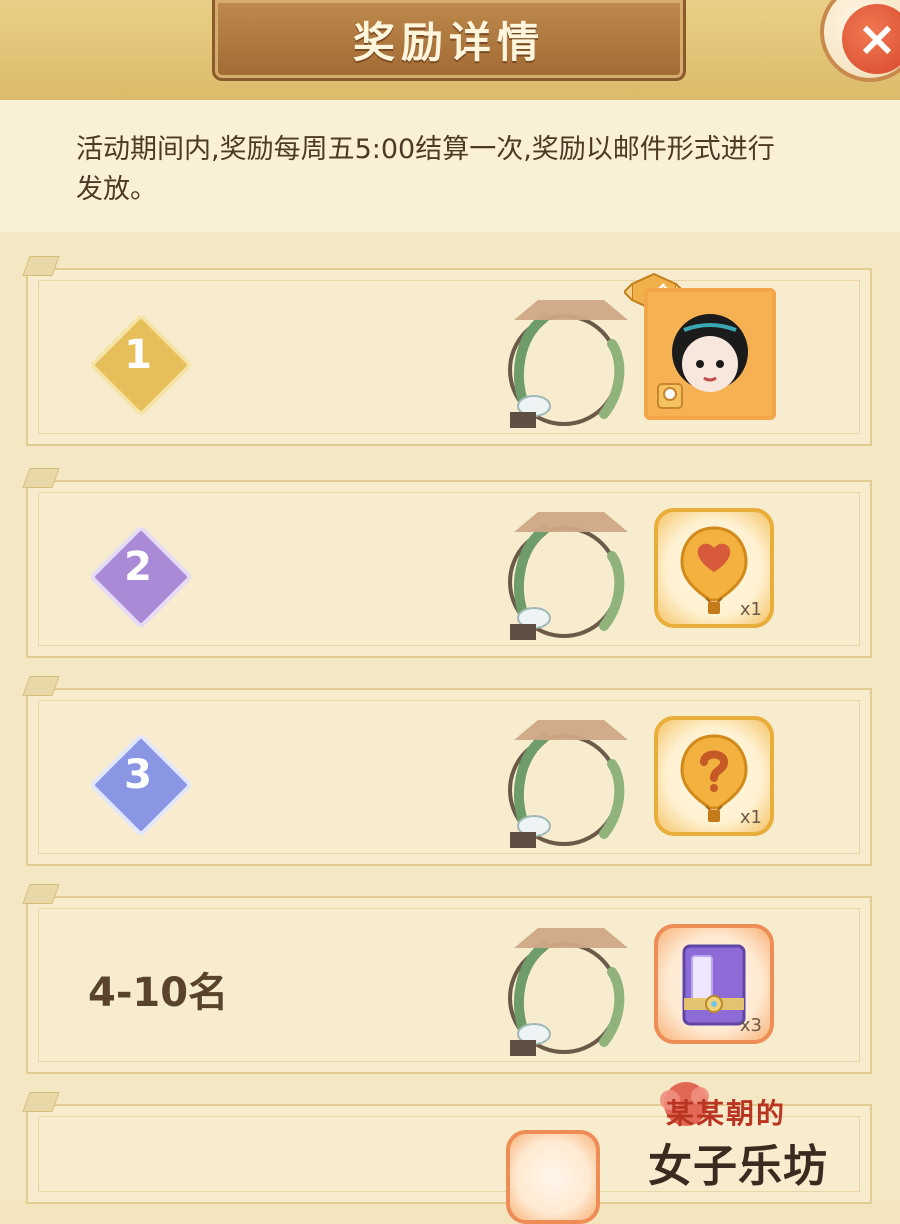 This screenshot has width=900, height=1224. Describe the element at coordinates (871, 39) in the screenshot. I see `close-icon: ×` at that location.